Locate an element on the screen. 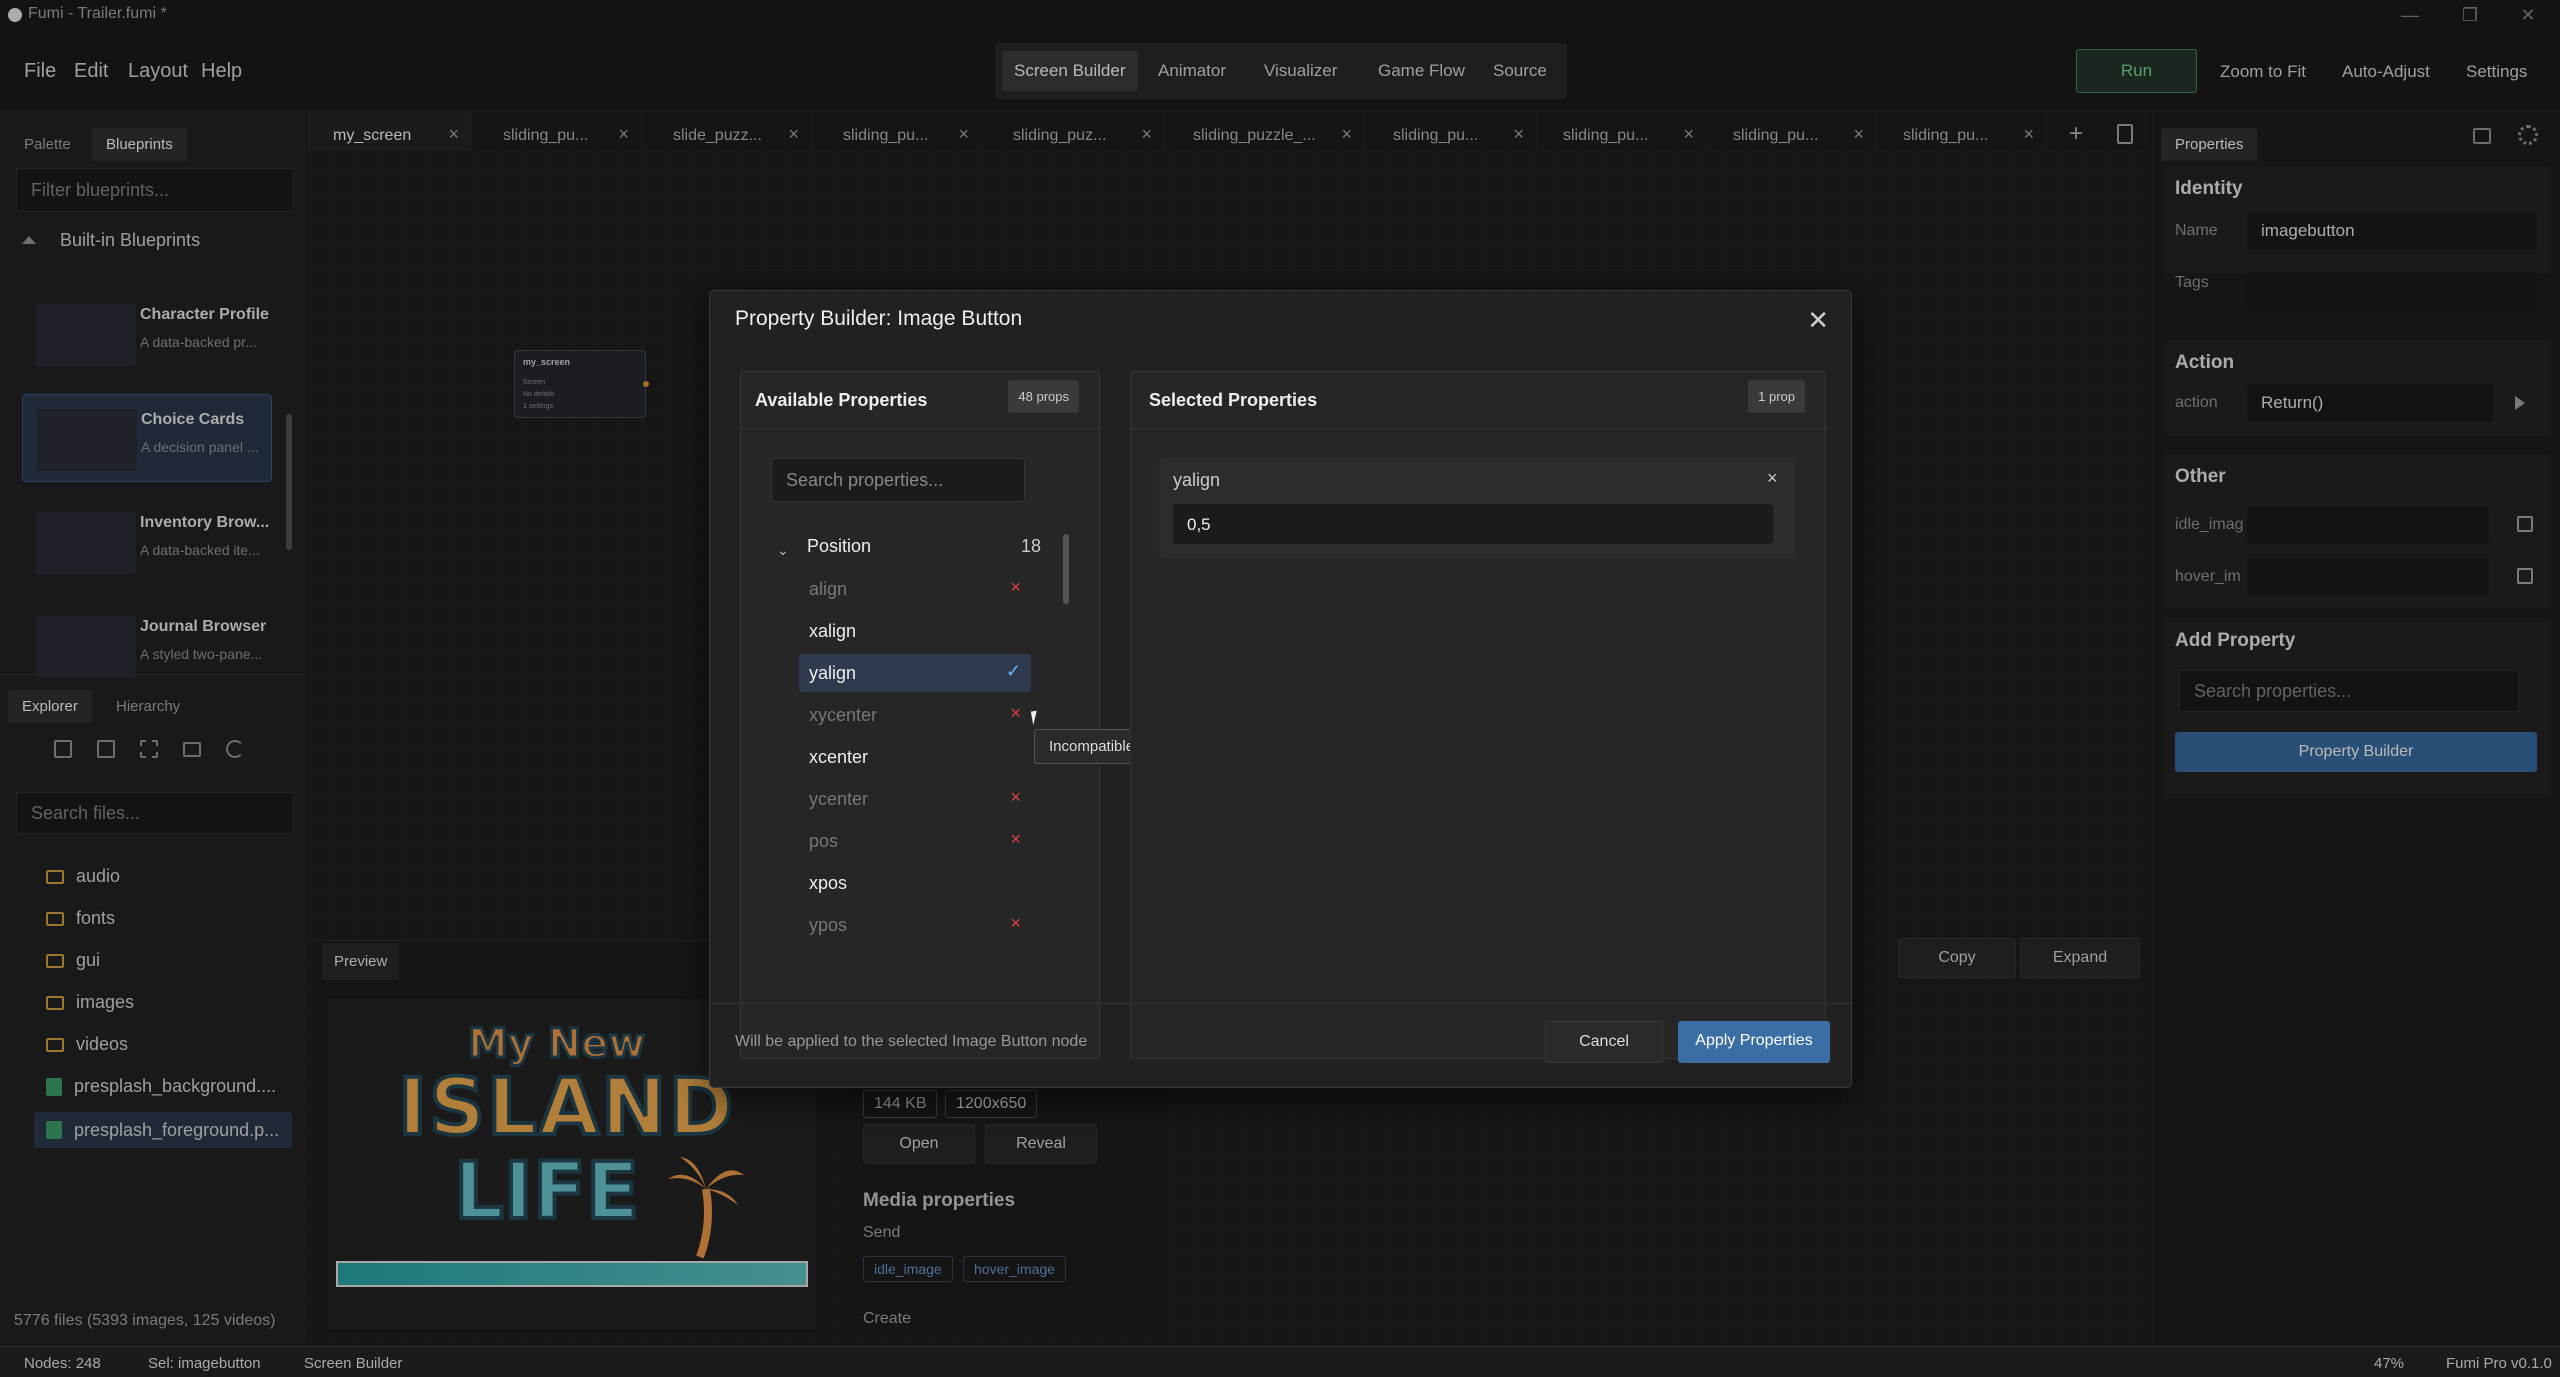 The image size is (2560, 1377). selected-count-badge: 1 prop is located at coordinates (1776, 396).